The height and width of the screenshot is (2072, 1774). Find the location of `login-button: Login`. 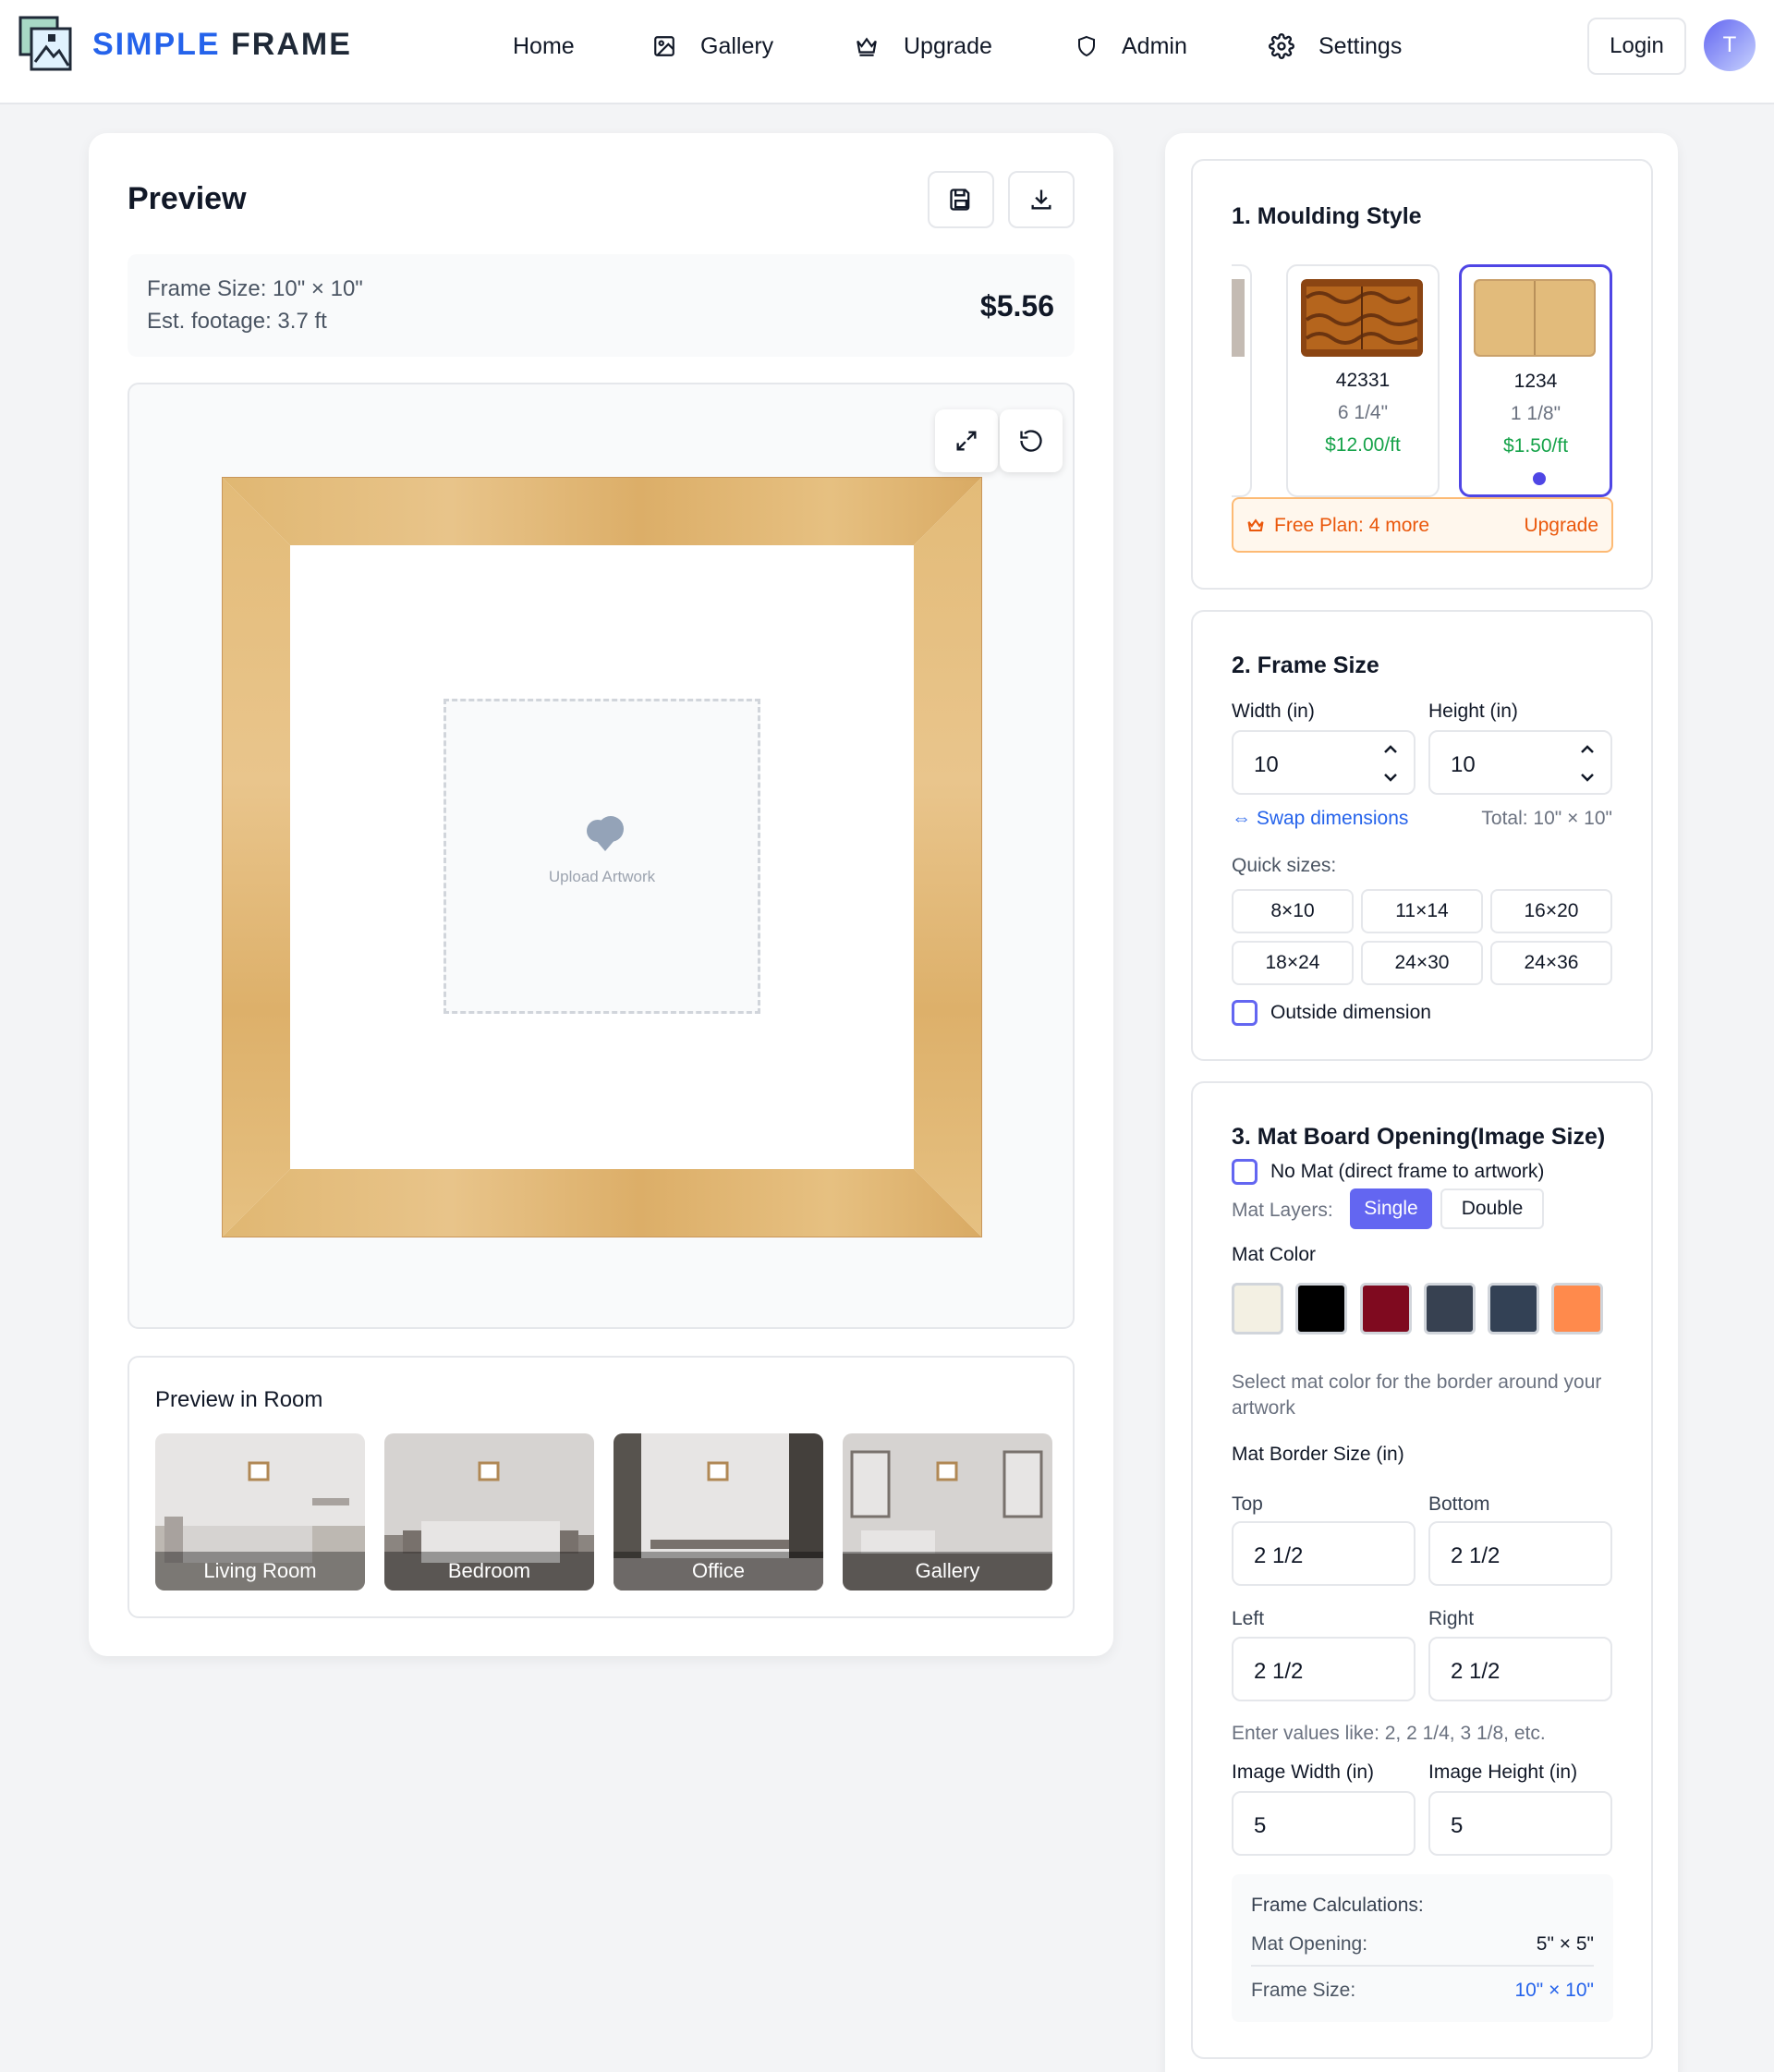

login-button: Login is located at coordinates (1636, 46).